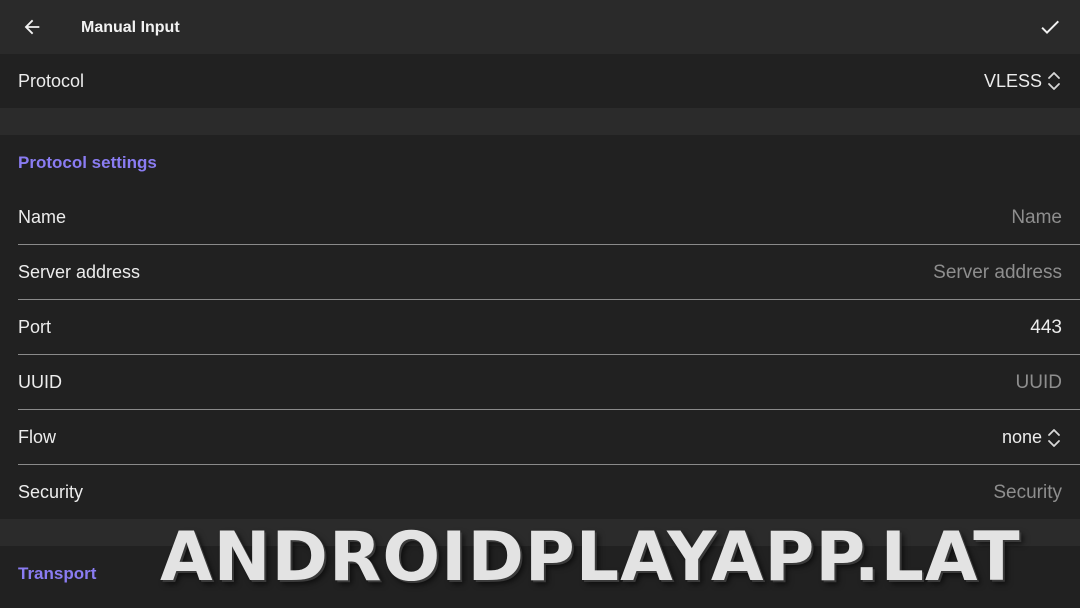 The width and height of the screenshot is (1080, 608). What do you see at coordinates (51, 80) in the screenshot?
I see `protocol-label: Protocol` at bounding box center [51, 80].